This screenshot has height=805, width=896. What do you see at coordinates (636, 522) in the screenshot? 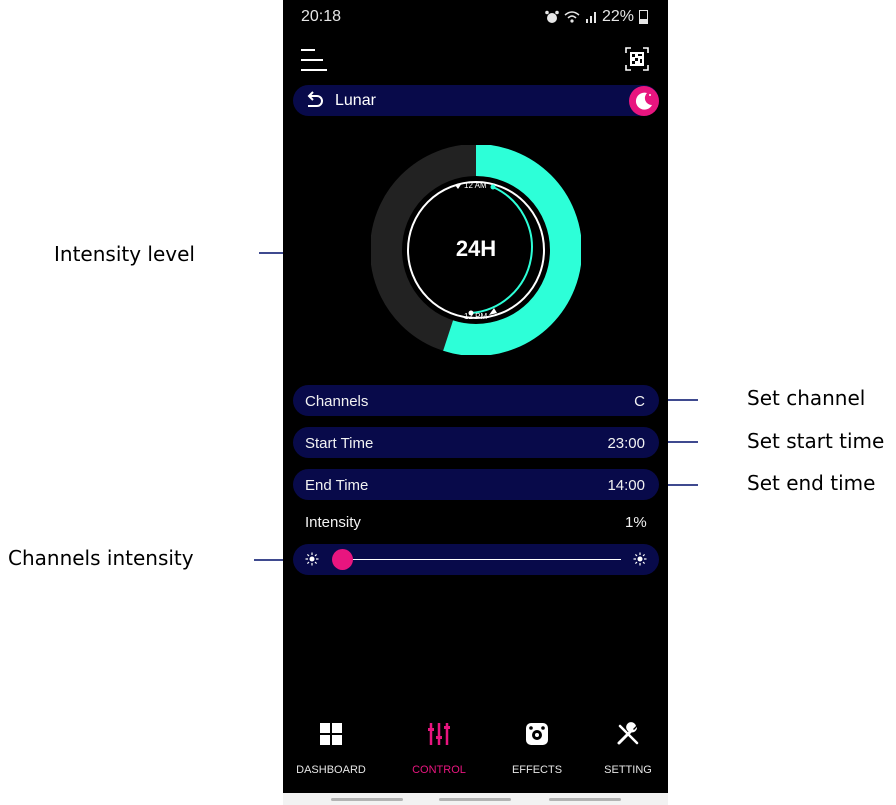
I see `intensity-value: 1%` at bounding box center [636, 522].